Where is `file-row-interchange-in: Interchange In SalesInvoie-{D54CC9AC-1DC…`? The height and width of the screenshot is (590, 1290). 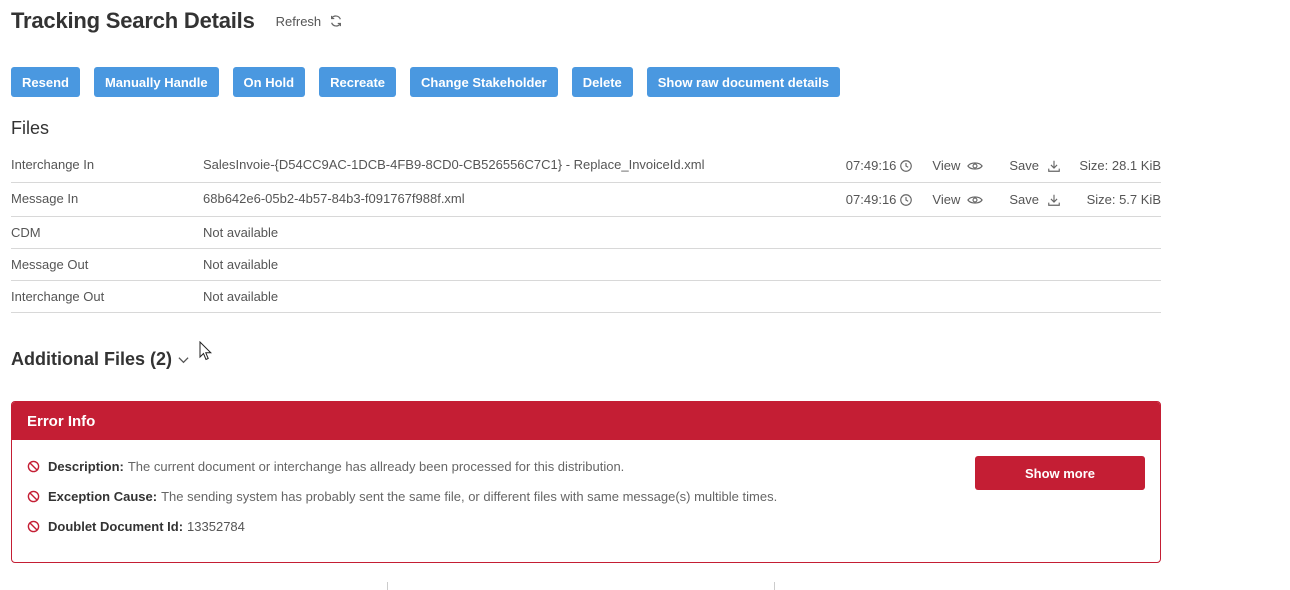
file-row-interchange-in: Interchange In SalesInvoie-{D54CC9AC-1DC… is located at coordinates (586, 166).